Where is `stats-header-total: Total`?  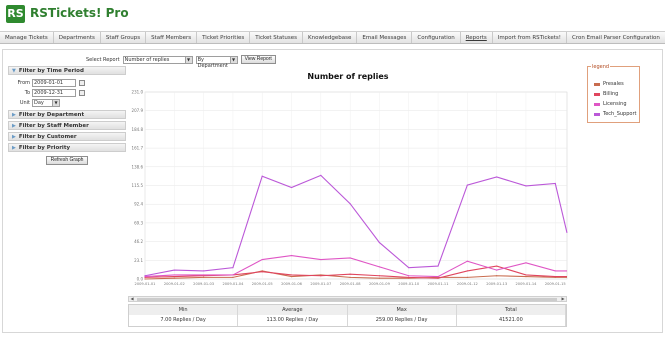 stats-header-total: Total is located at coordinates (511, 310).